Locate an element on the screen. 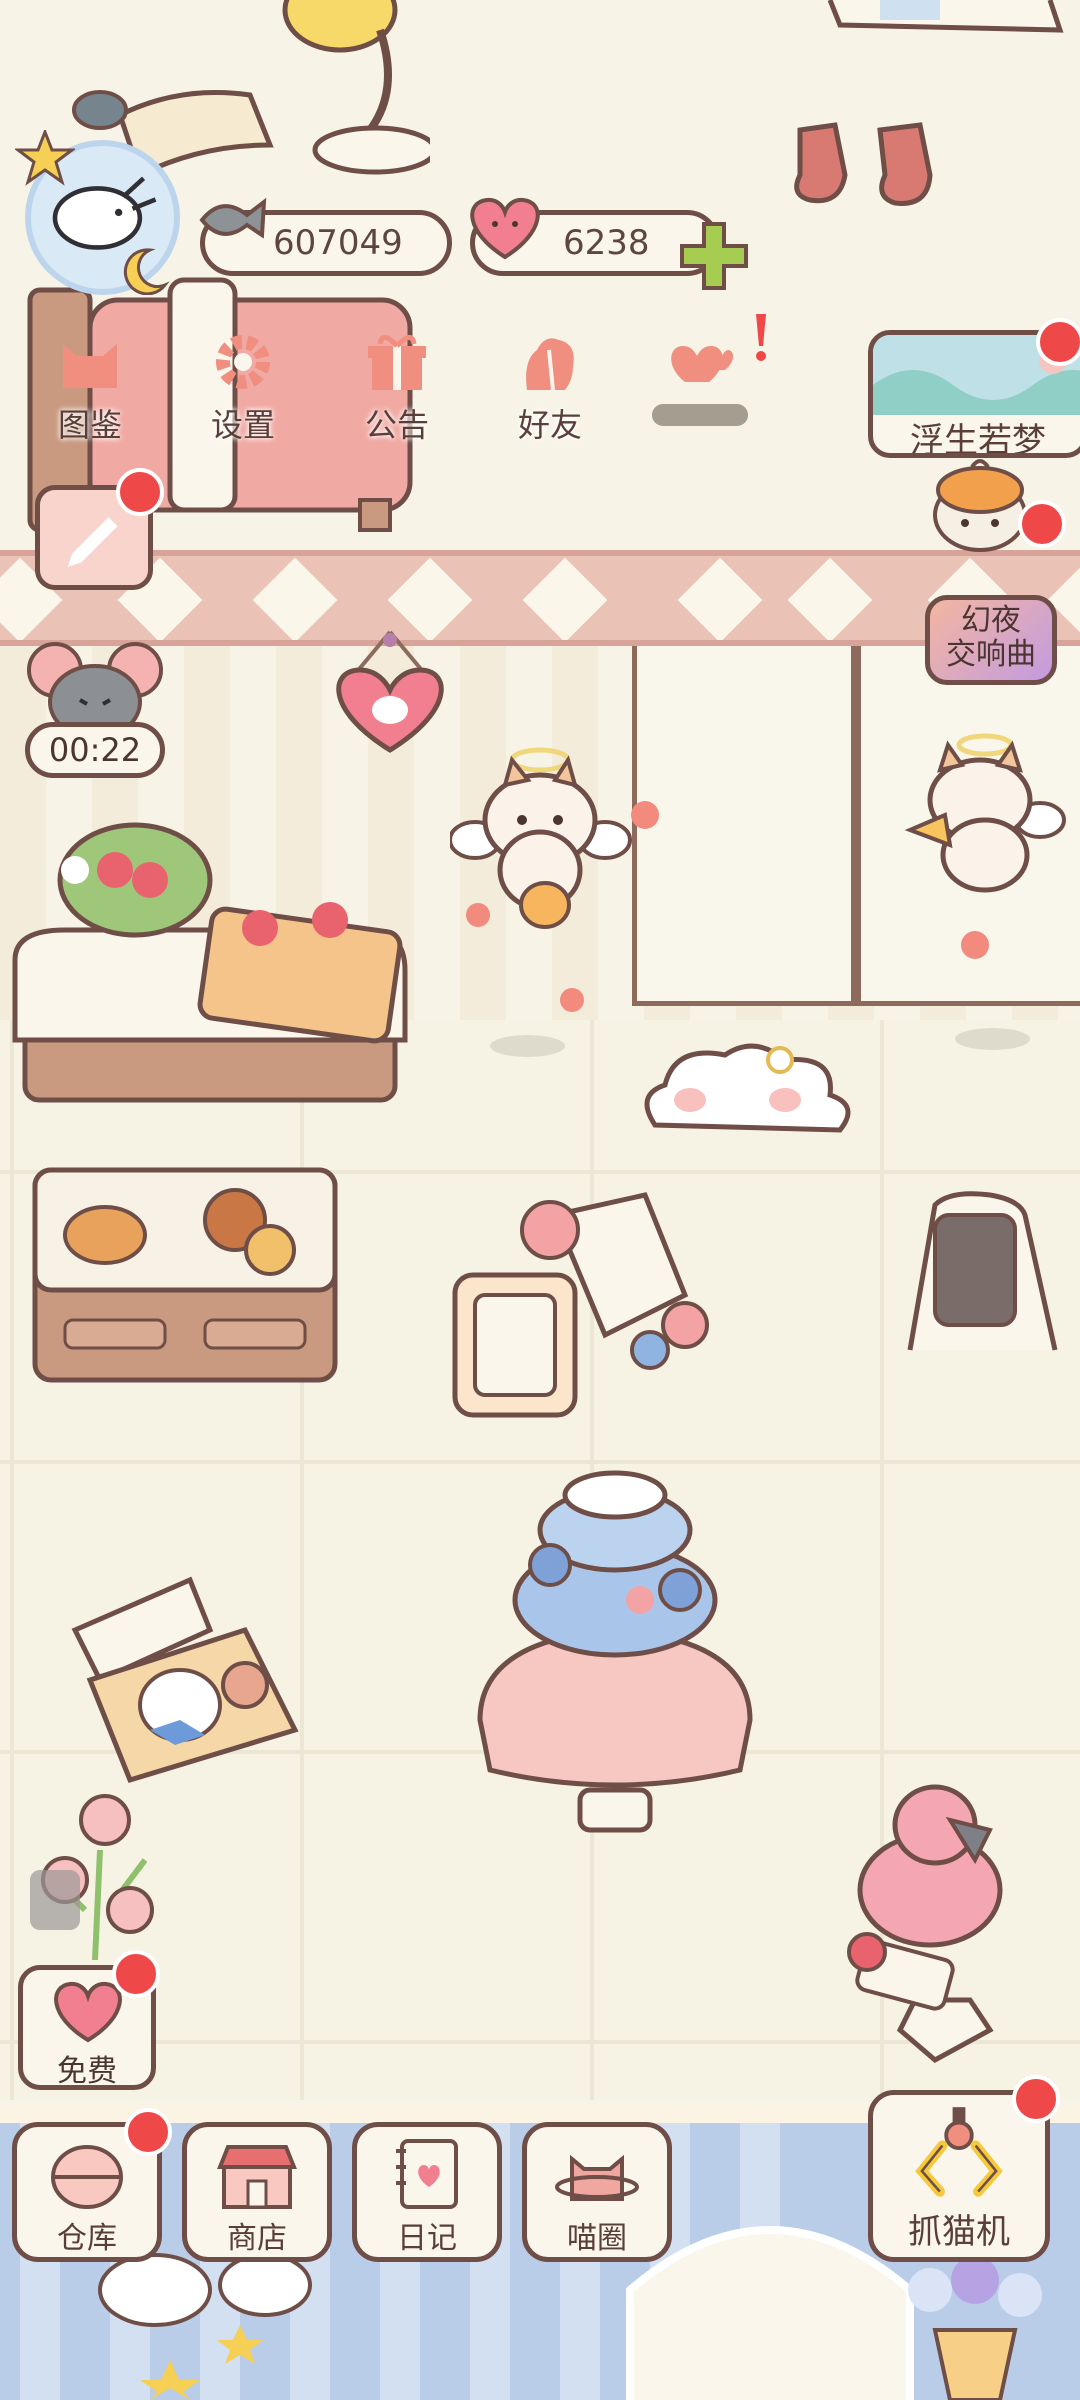 The image size is (1080, 2400). floating-hearts is located at coordinates (727, 906).